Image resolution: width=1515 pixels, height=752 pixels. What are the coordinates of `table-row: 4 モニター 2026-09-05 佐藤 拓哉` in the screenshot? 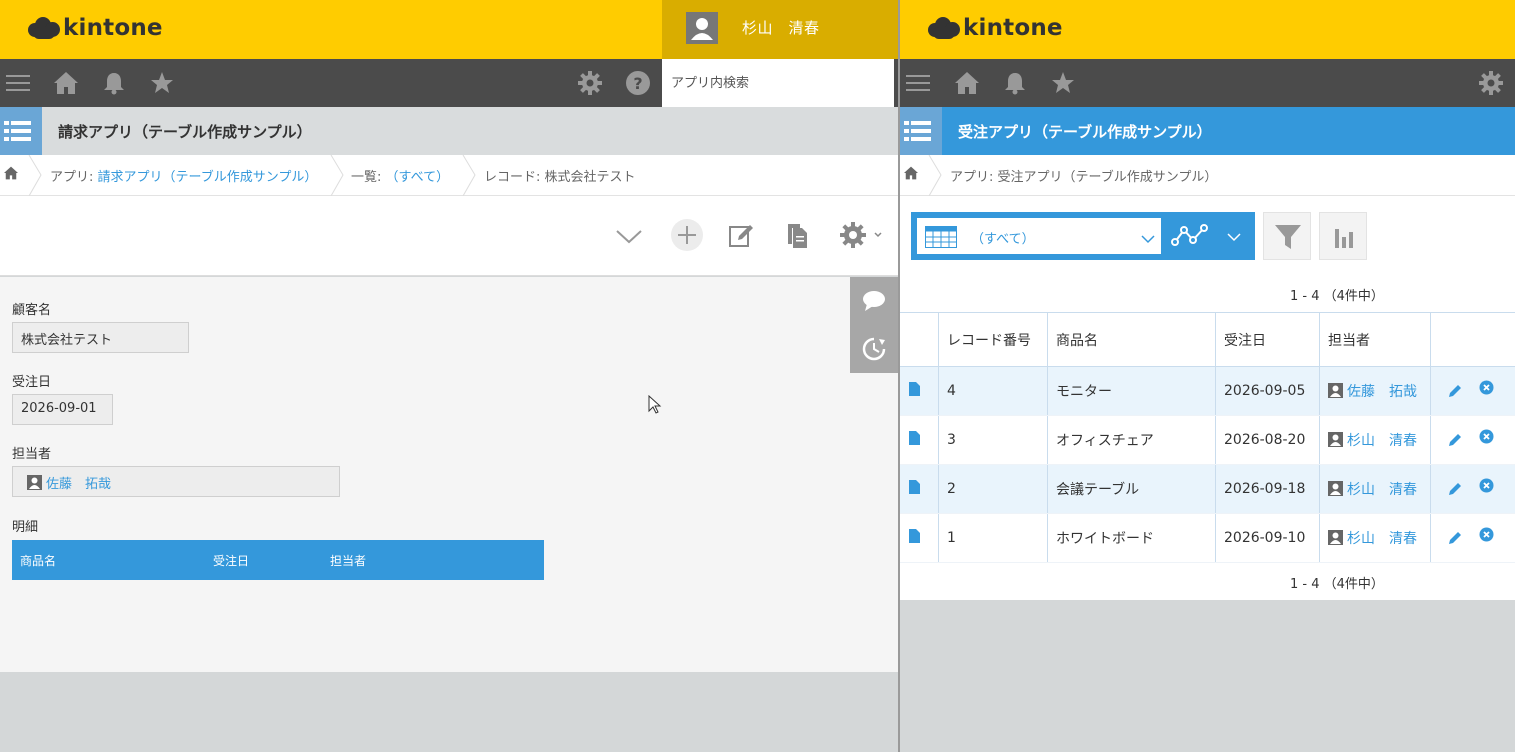 It's located at (1207, 391).